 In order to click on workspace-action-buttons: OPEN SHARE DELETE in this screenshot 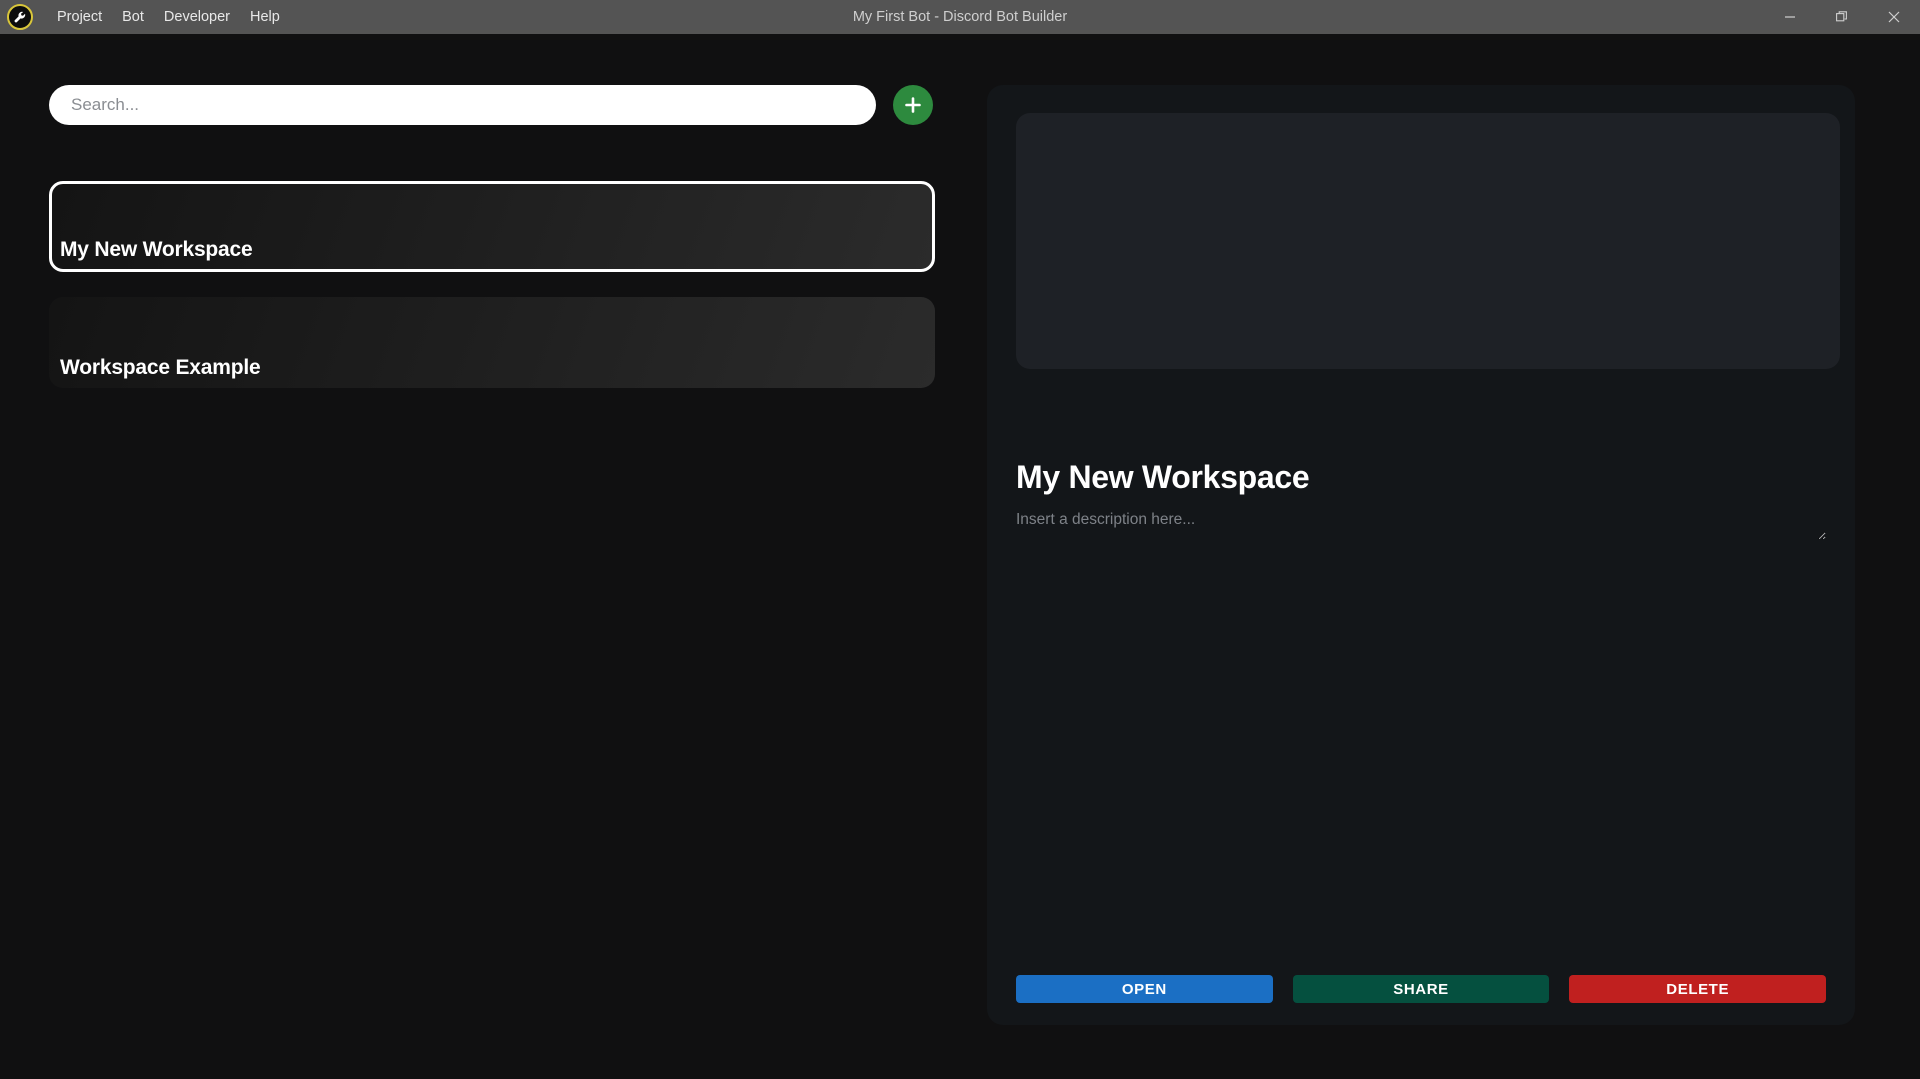, I will do `click(1421, 989)`.